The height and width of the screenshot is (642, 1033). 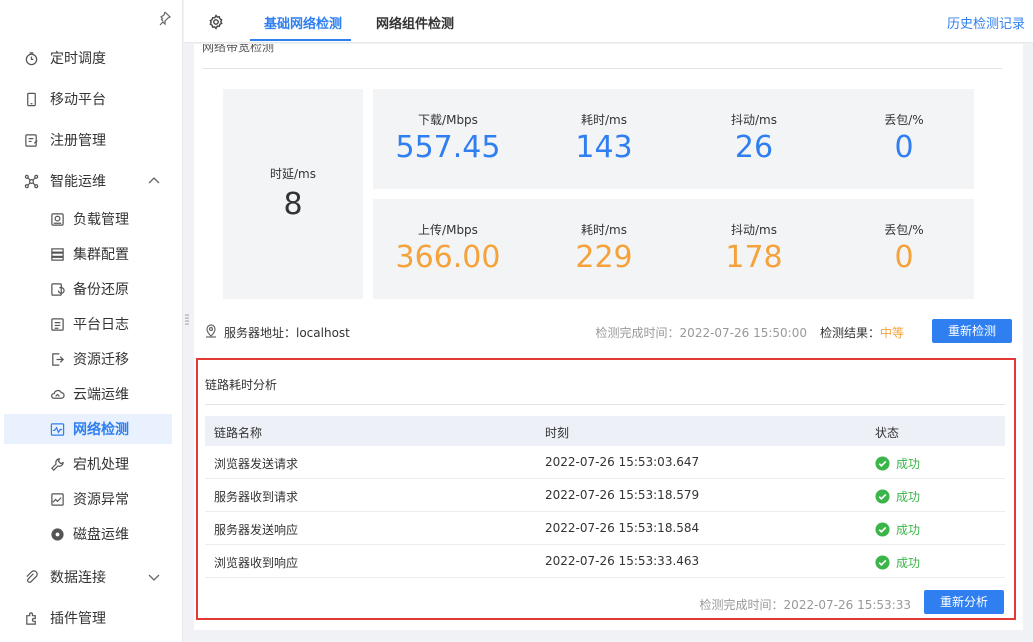 I want to click on sidebar-item-register: 注册管理, so click(x=91, y=140).